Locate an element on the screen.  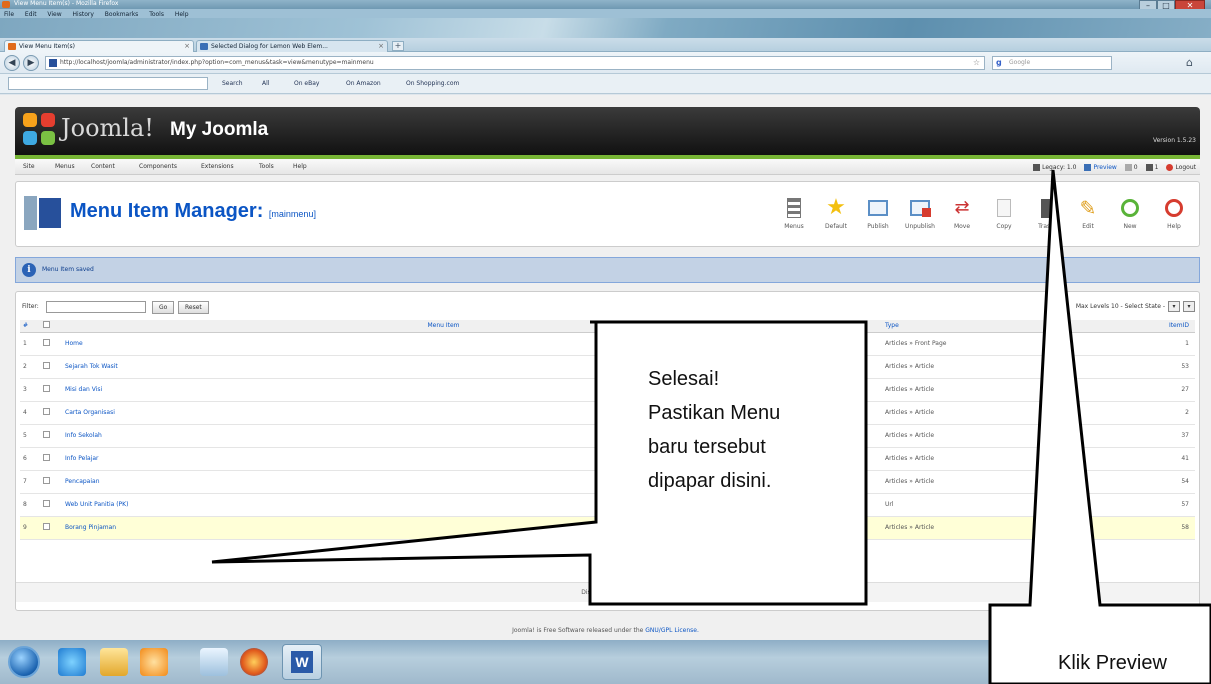
callout-preview-shape is located at coordinates (1099, 426).